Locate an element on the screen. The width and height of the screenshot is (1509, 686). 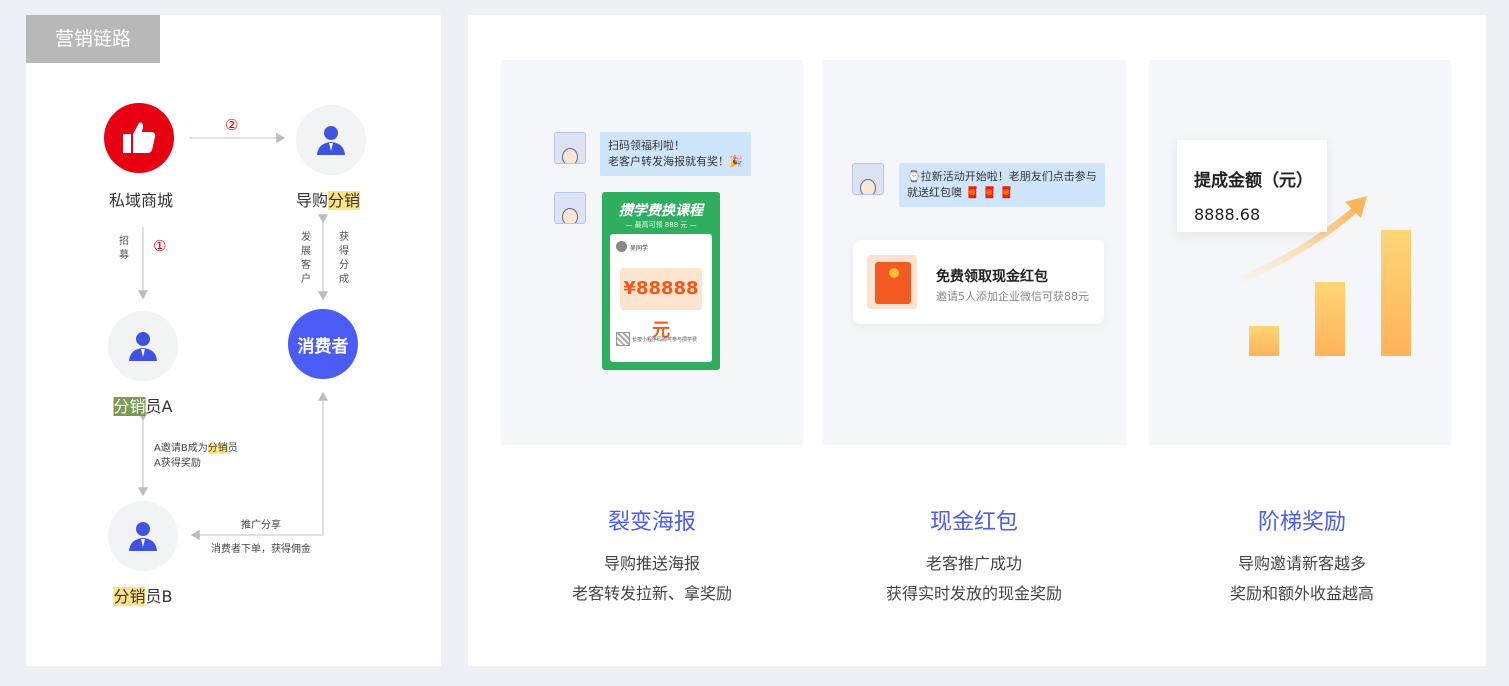
distributor-a-suffix: 员A is located at coordinates (159, 406).